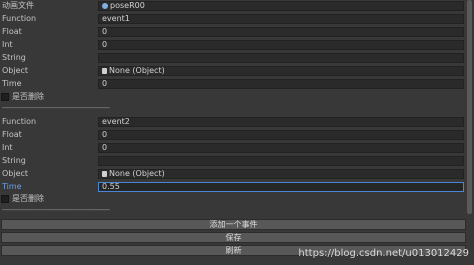 The image size is (474, 265). What do you see at coordinates (281, 122) in the screenshot?
I see `function-field: event2` at bounding box center [281, 122].